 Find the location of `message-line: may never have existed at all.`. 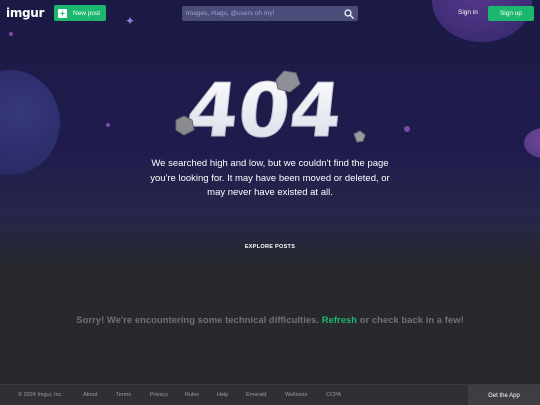

message-line: may never have existed at all. is located at coordinates (270, 192).